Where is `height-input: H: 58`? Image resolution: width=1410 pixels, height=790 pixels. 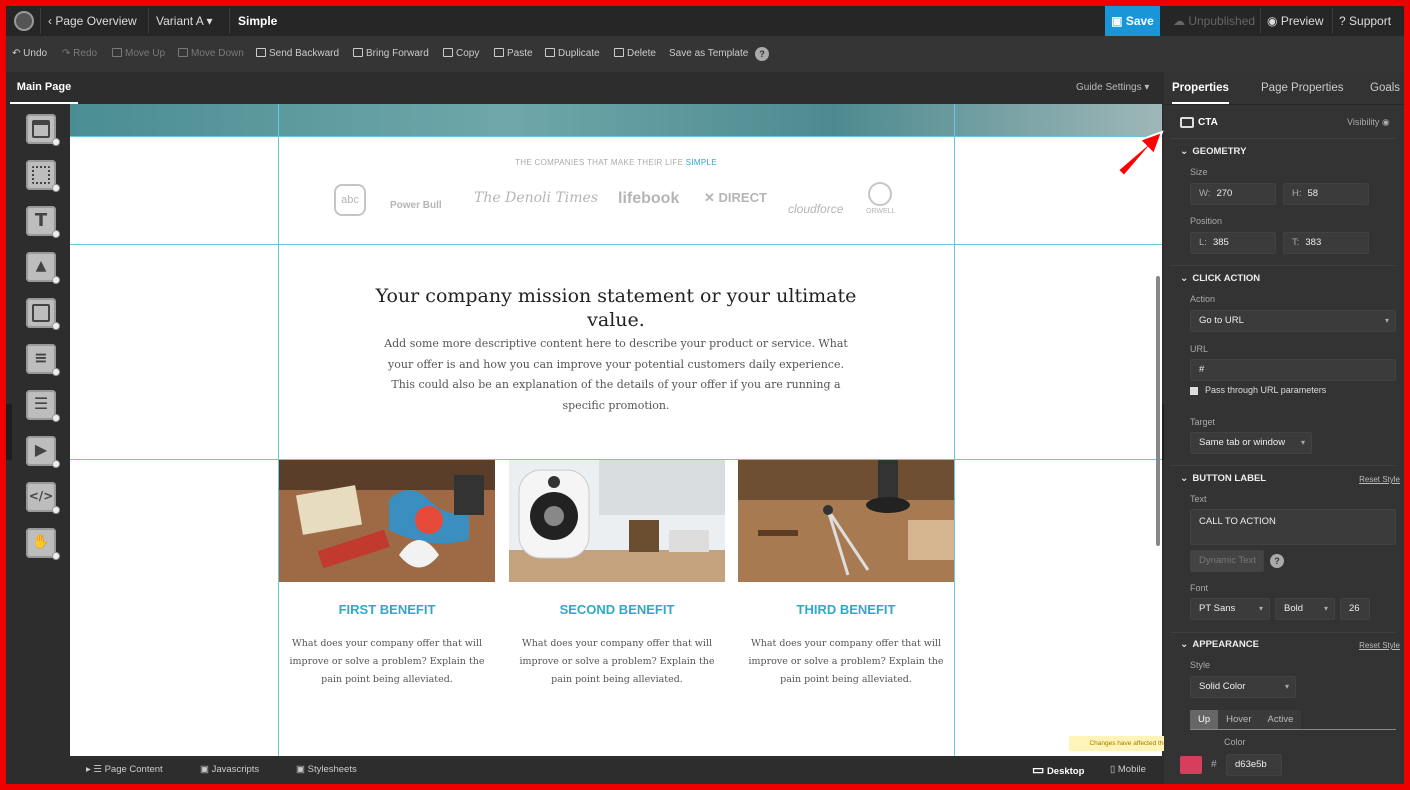
height-input: H: 58 is located at coordinates (1326, 194).